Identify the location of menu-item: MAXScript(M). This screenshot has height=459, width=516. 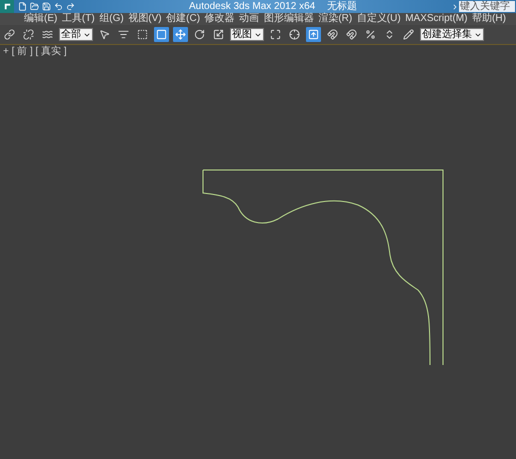
(436, 19).